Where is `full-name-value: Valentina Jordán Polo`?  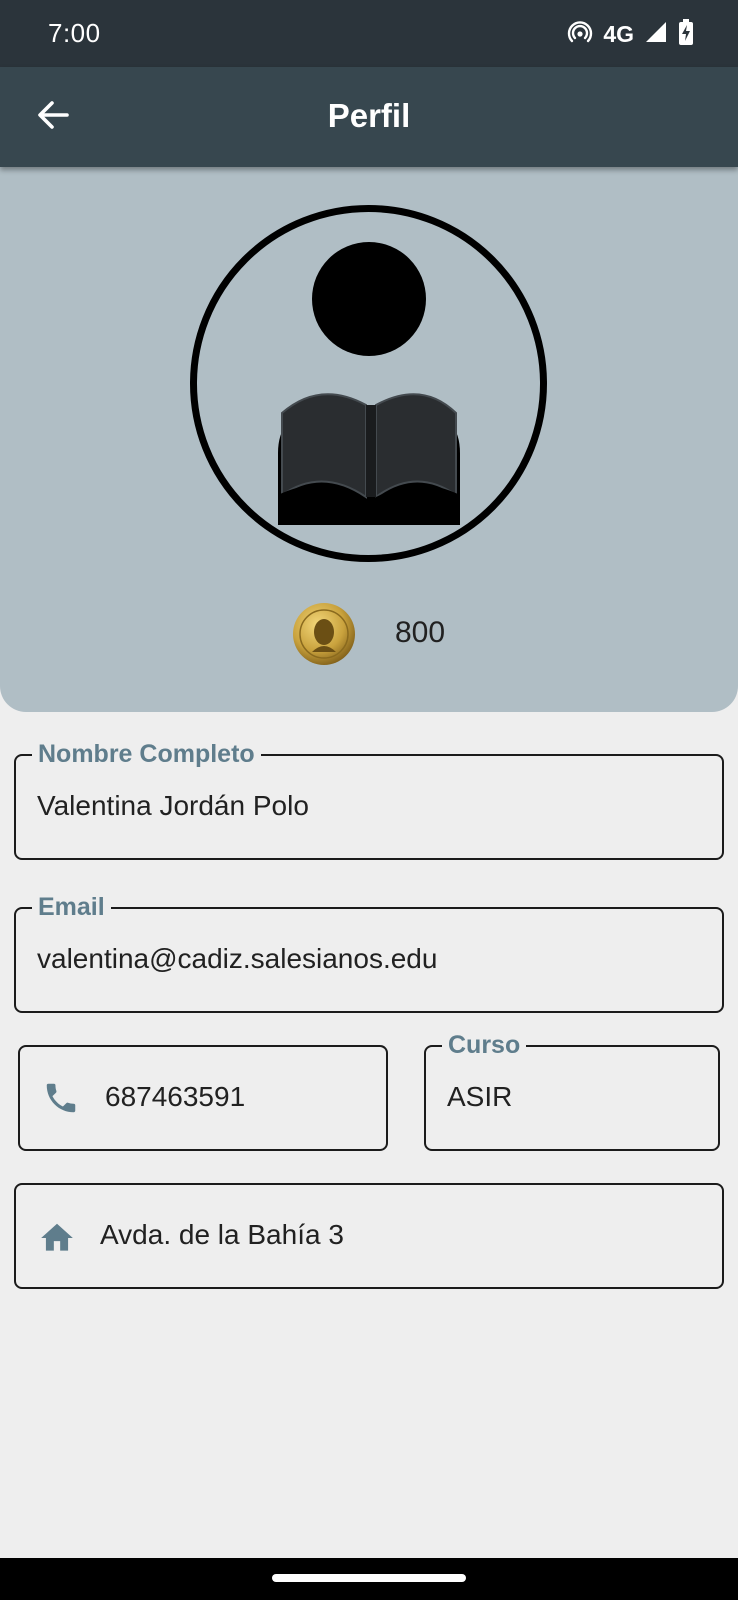
full-name-value: Valentina Jordán Polo is located at coordinates (173, 805).